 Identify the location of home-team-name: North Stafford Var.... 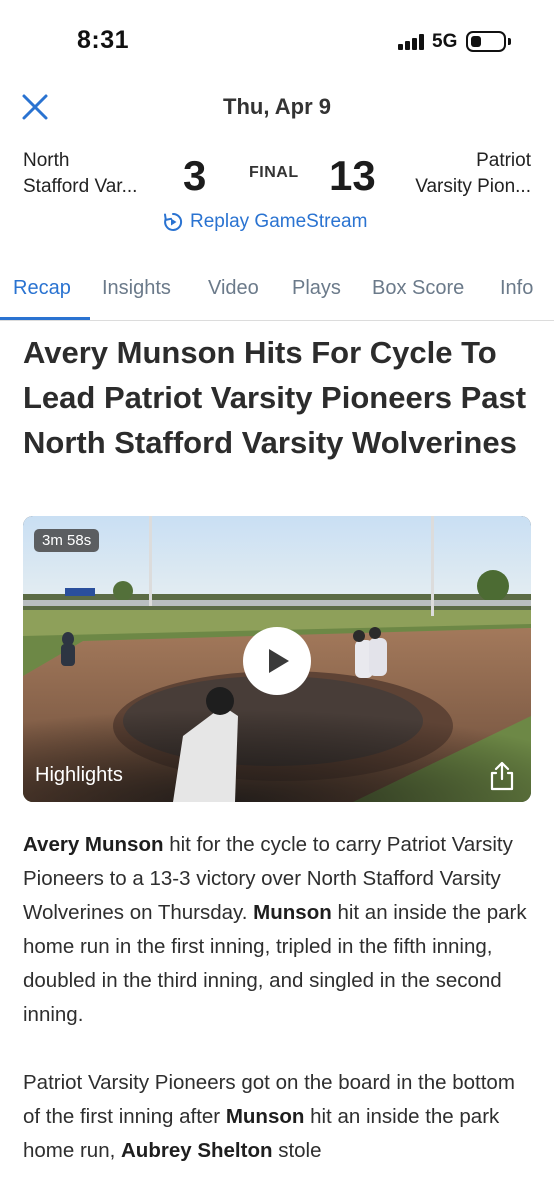
(98, 174).